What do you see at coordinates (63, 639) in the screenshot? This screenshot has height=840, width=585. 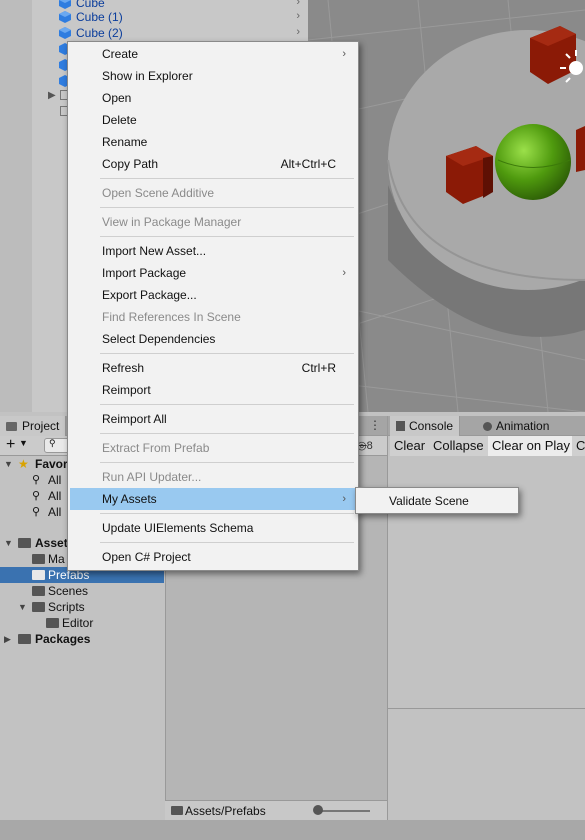 I see `tree-packages-label: Packages` at bounding box center [63, 639].